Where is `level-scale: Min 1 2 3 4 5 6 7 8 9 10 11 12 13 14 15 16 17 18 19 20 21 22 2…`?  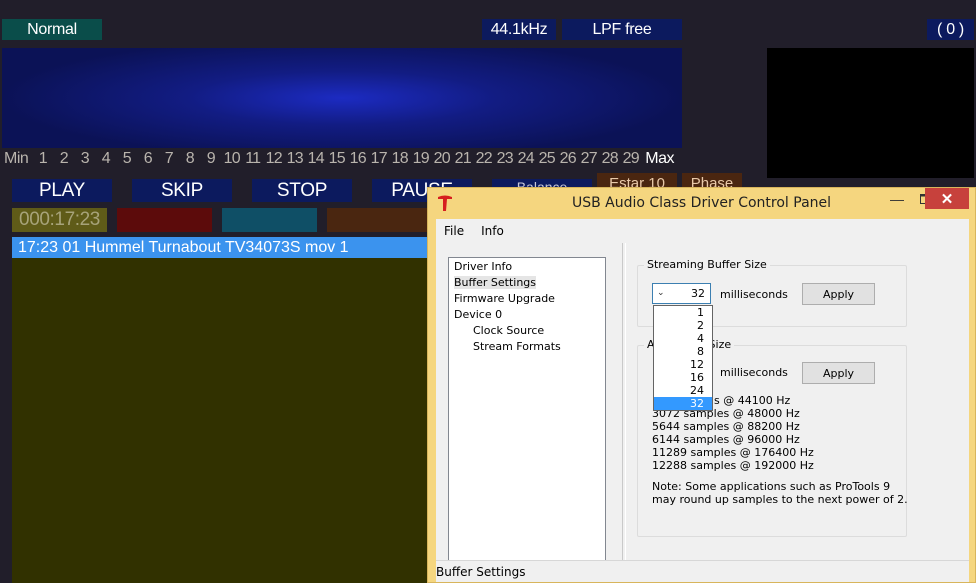
level-scale: Min 1 2 3 4 5 6 7 8 9 10 11 12 13 14 15 16 17 18 19 20 21 22 2… is located at coordinates (344, 159).